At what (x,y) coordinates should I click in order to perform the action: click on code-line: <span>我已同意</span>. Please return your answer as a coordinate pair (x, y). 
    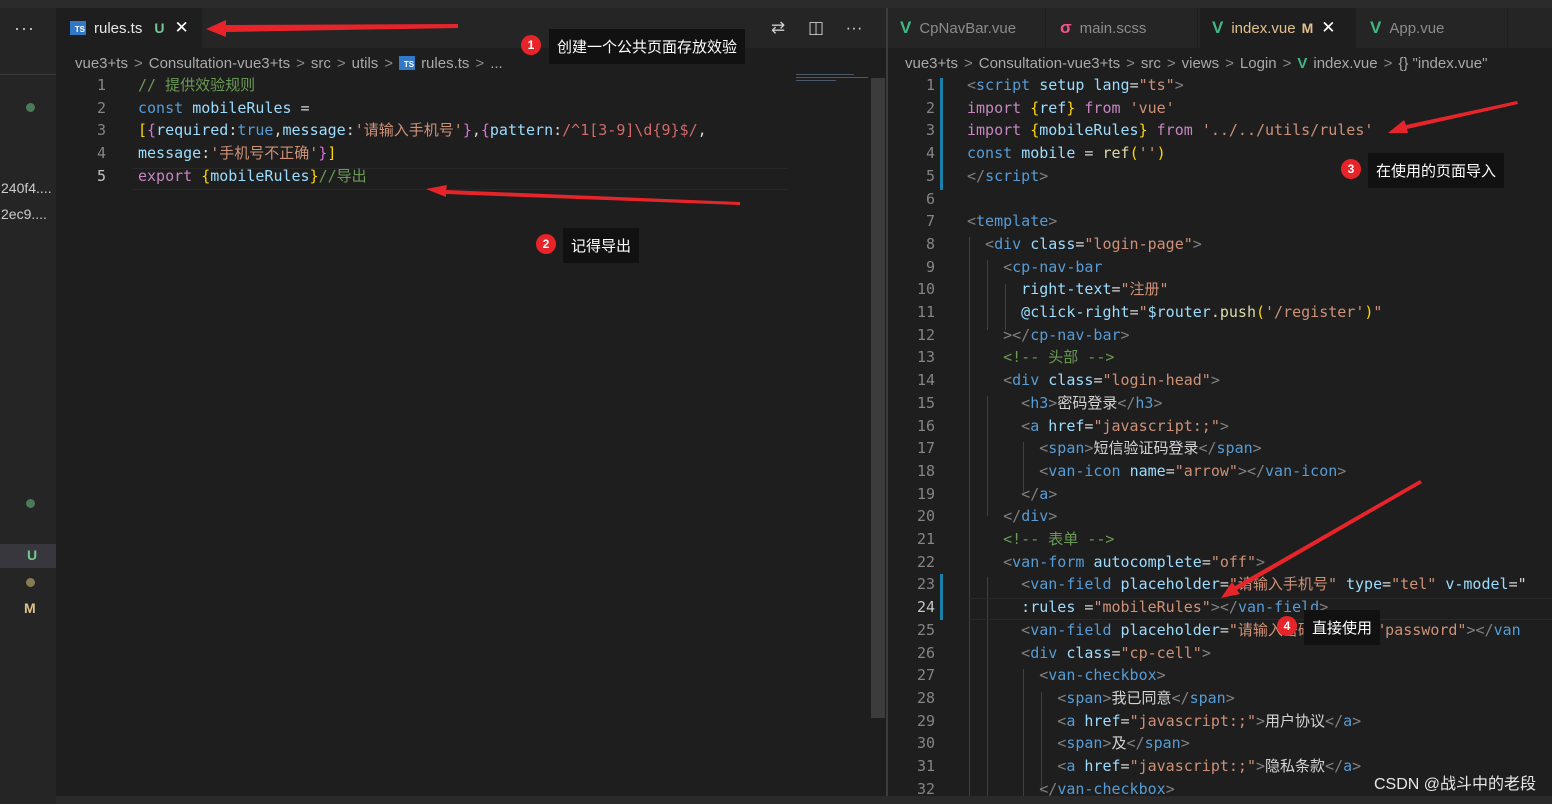
    Looking at the image, I should click on (1101, 698).